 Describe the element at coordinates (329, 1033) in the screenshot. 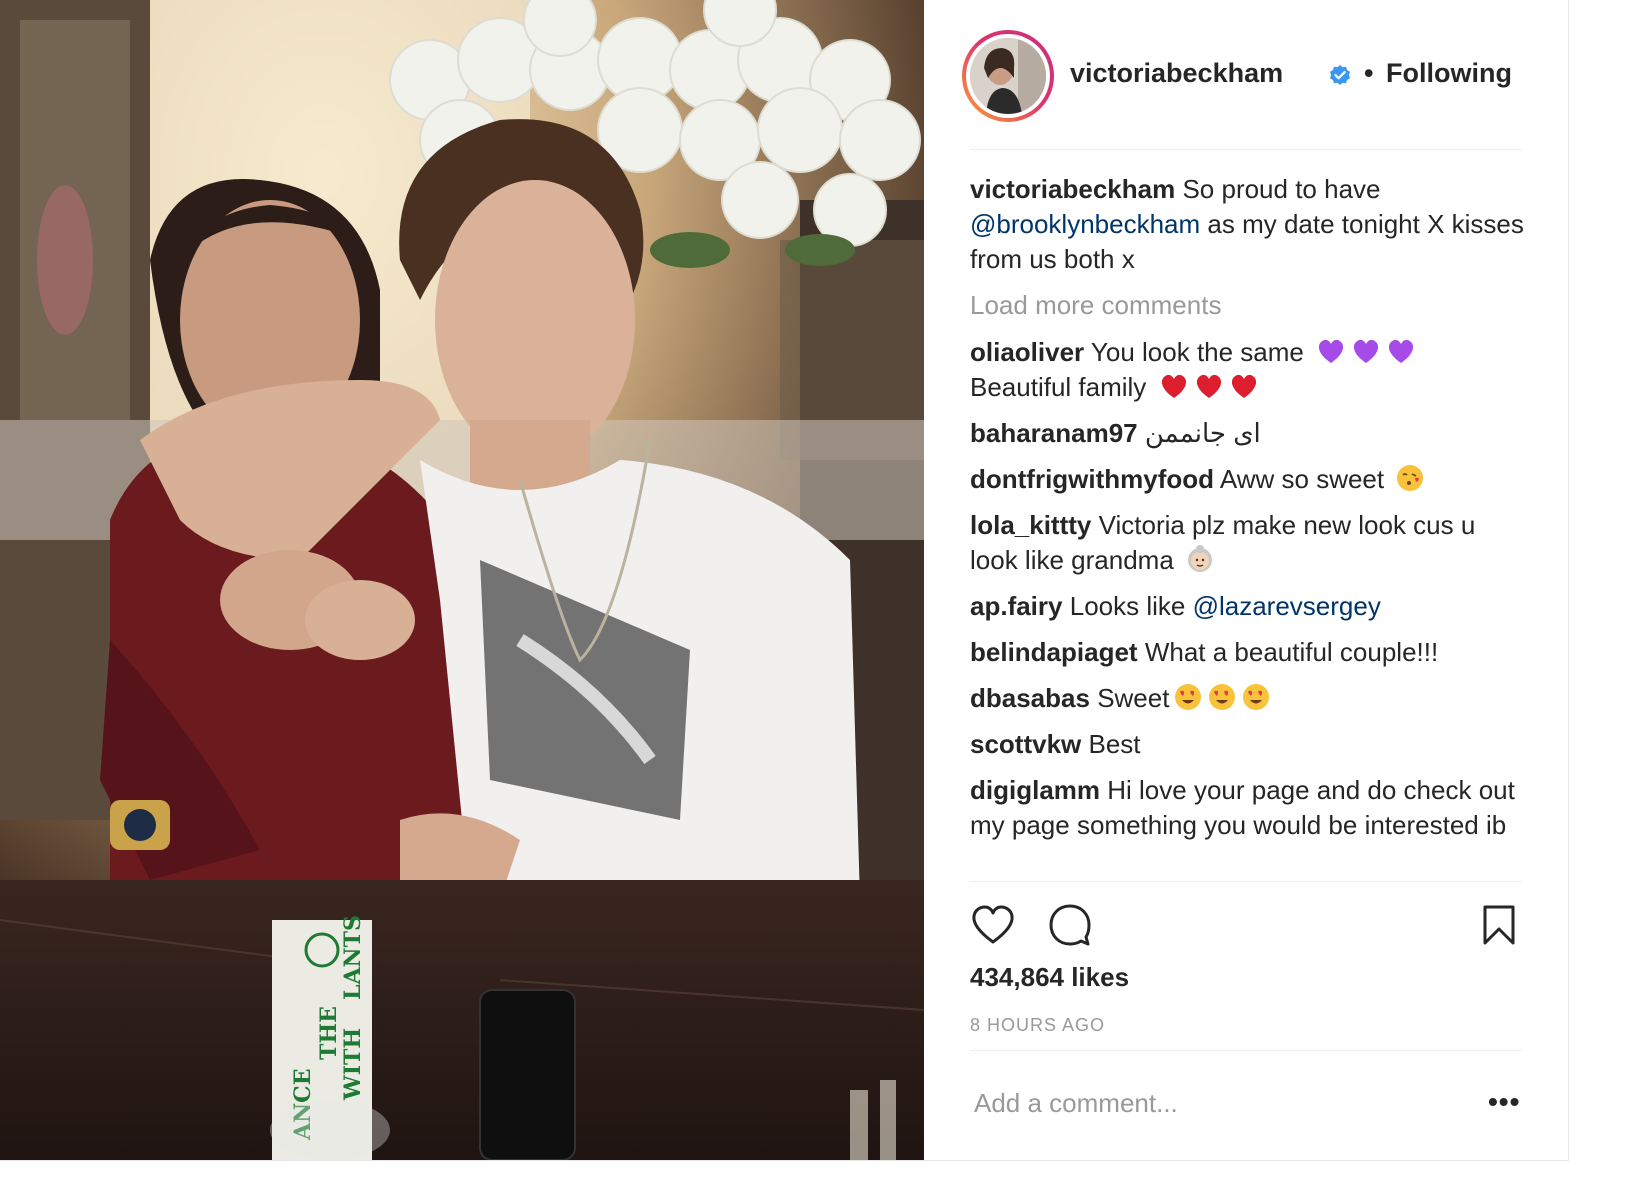

I see `card-text-mid1: THE` at that location.